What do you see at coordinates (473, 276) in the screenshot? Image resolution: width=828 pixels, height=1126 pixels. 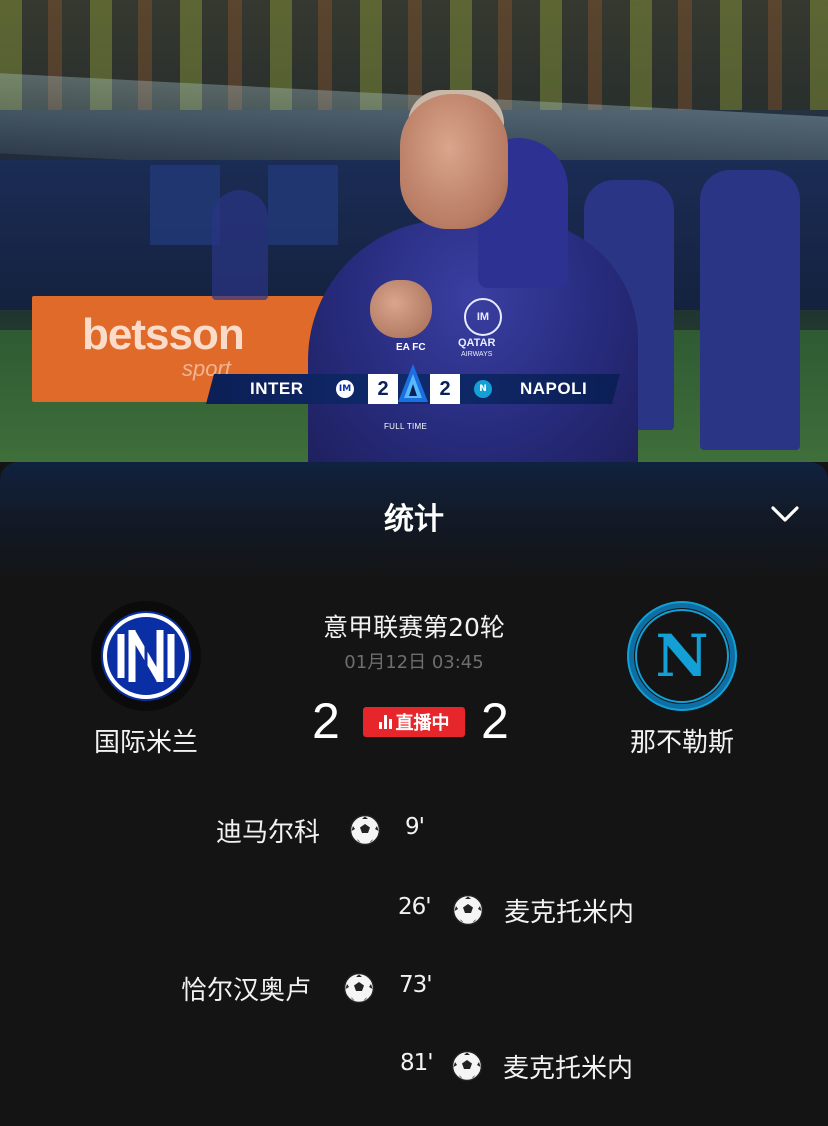 I see `player-figure` at bounding box center [473, 276].